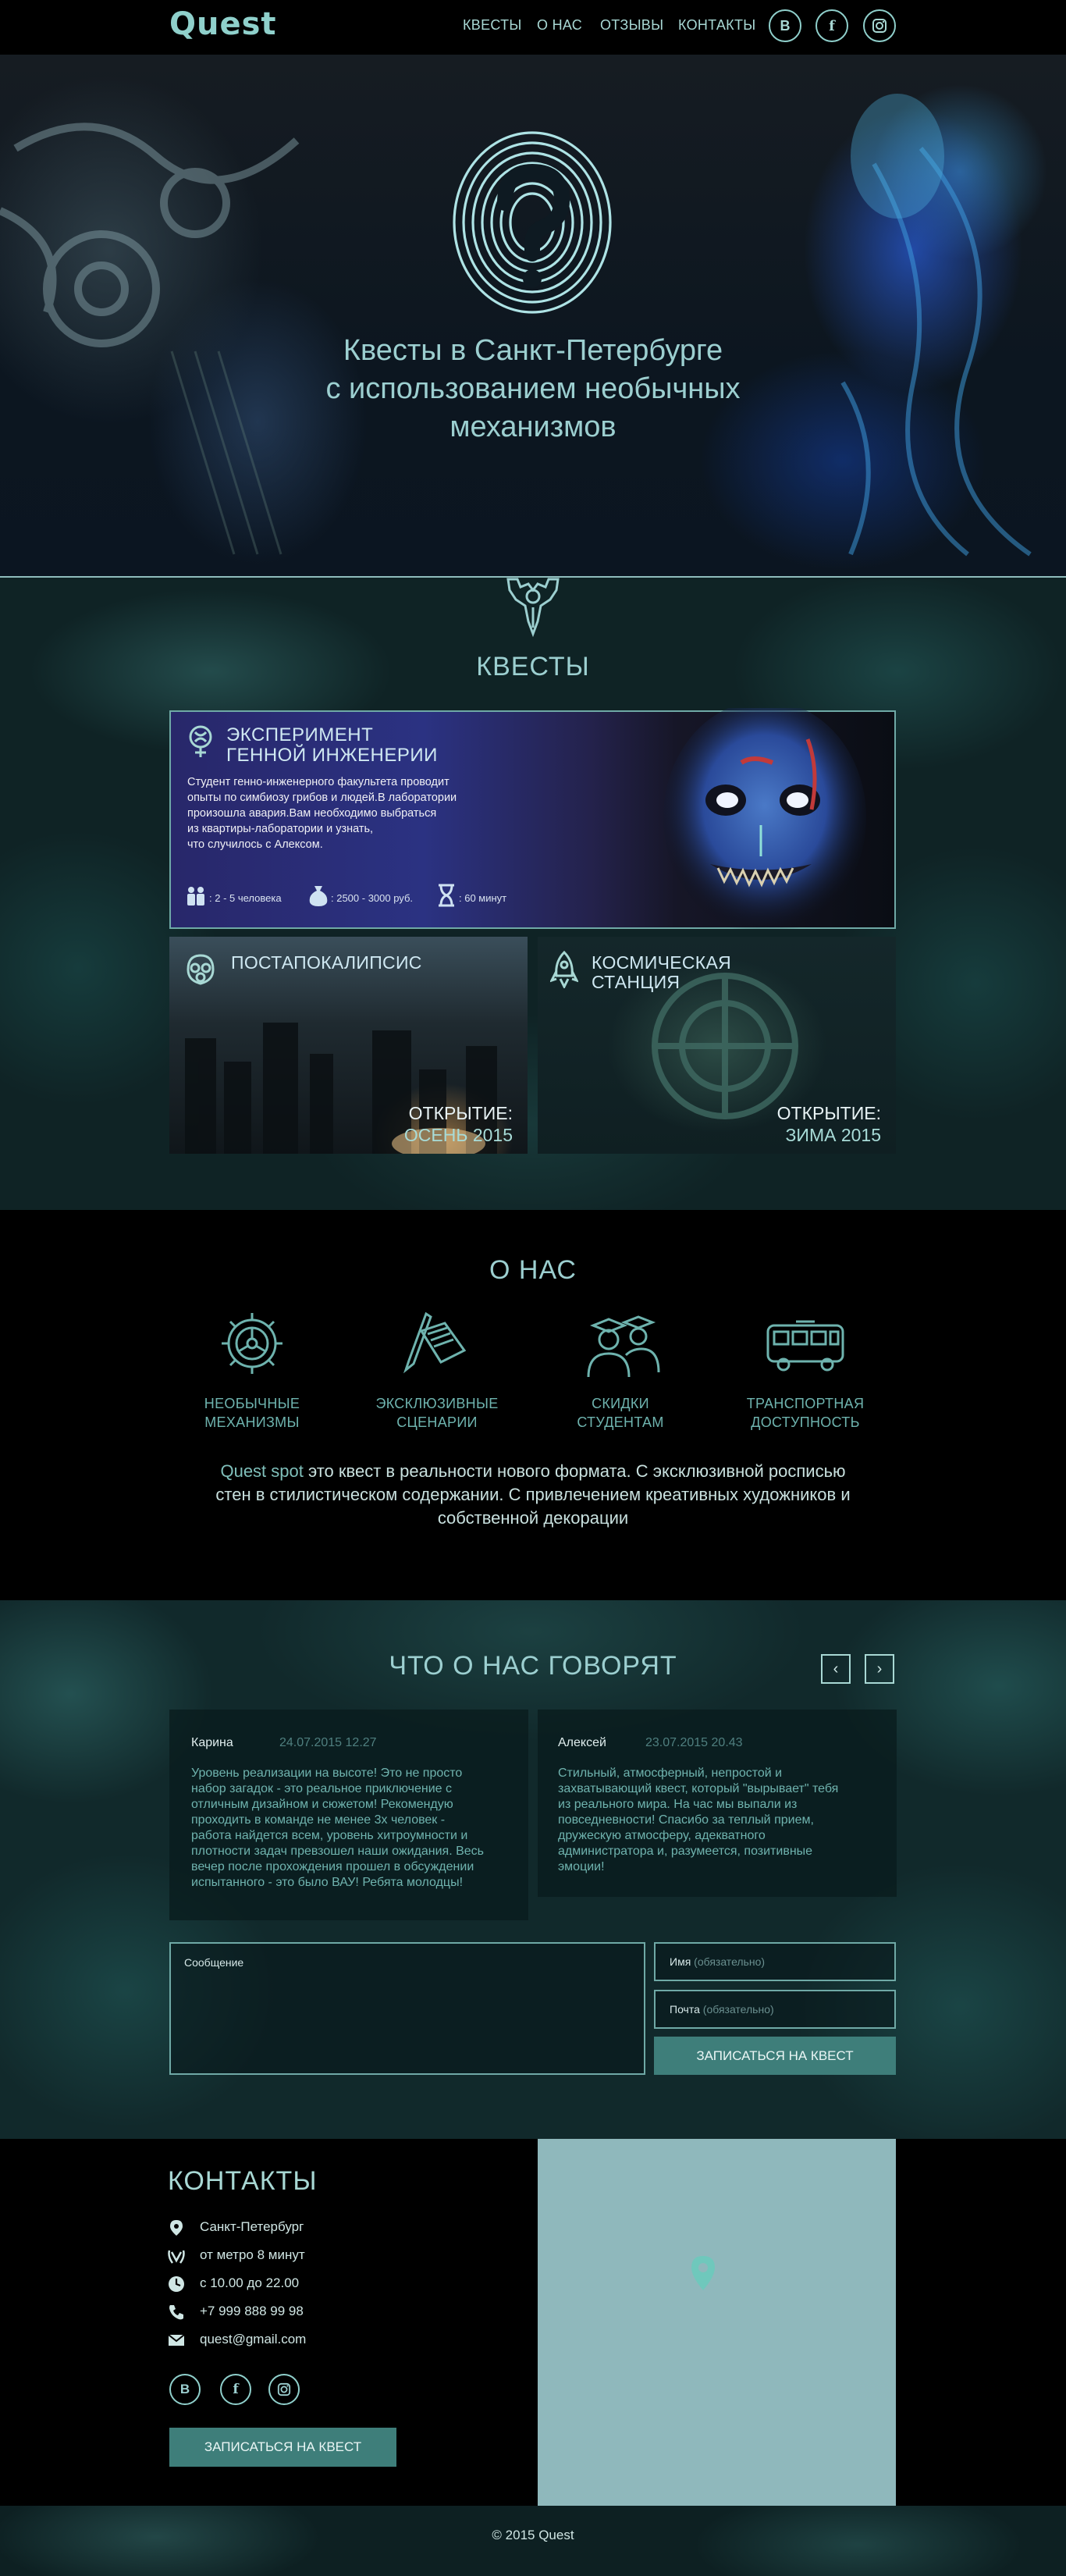 The width and height of the screenshot is (1066, 2576). What do you see at coordinates (620, 1403) in the screenshot?
I see `feature-line: СКИДКИ` at bounding box center [620, 1403].